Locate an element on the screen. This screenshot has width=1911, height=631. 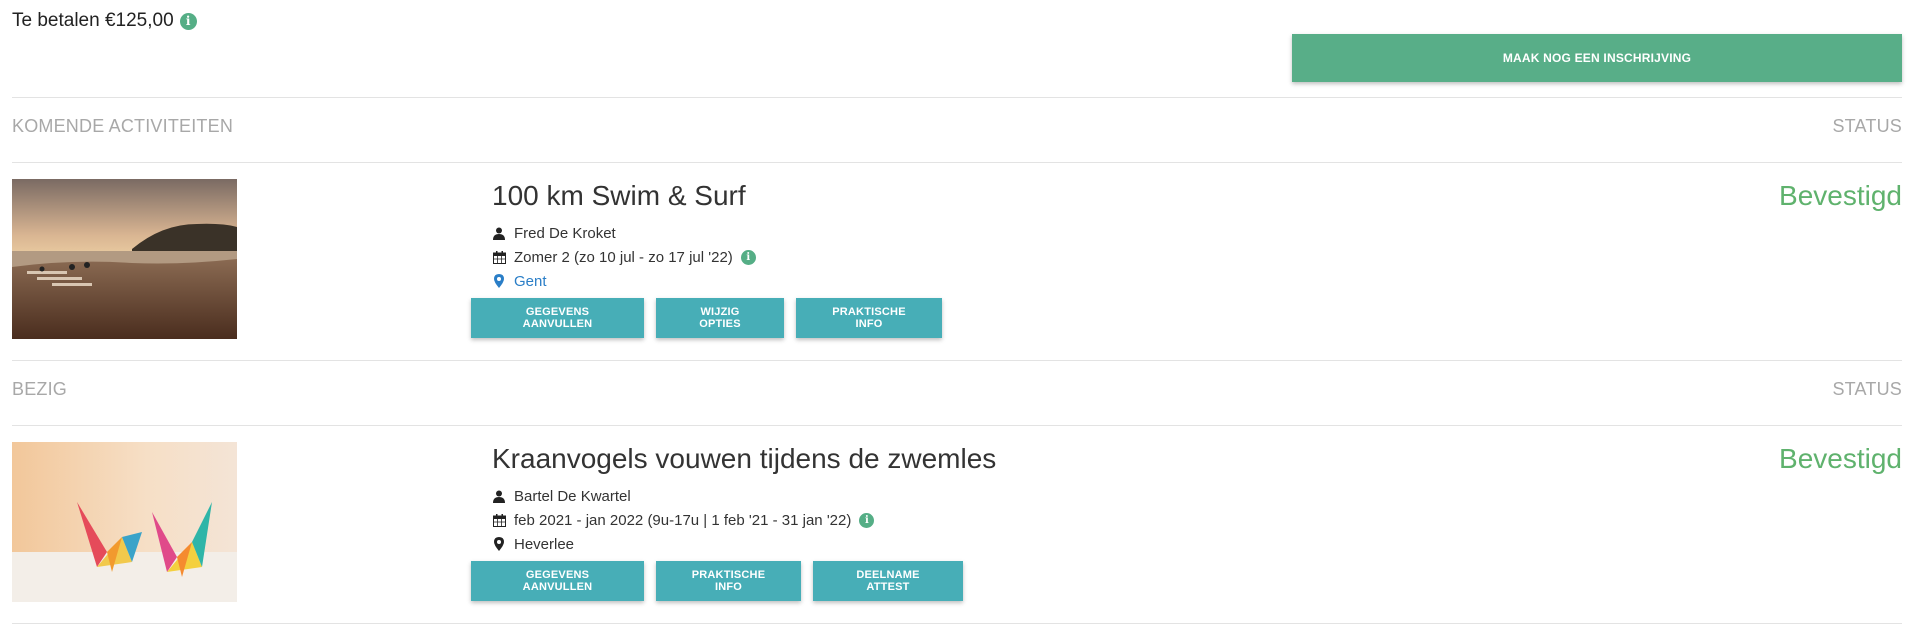
location-text: Heverlee is located at coordinates (544, 544).